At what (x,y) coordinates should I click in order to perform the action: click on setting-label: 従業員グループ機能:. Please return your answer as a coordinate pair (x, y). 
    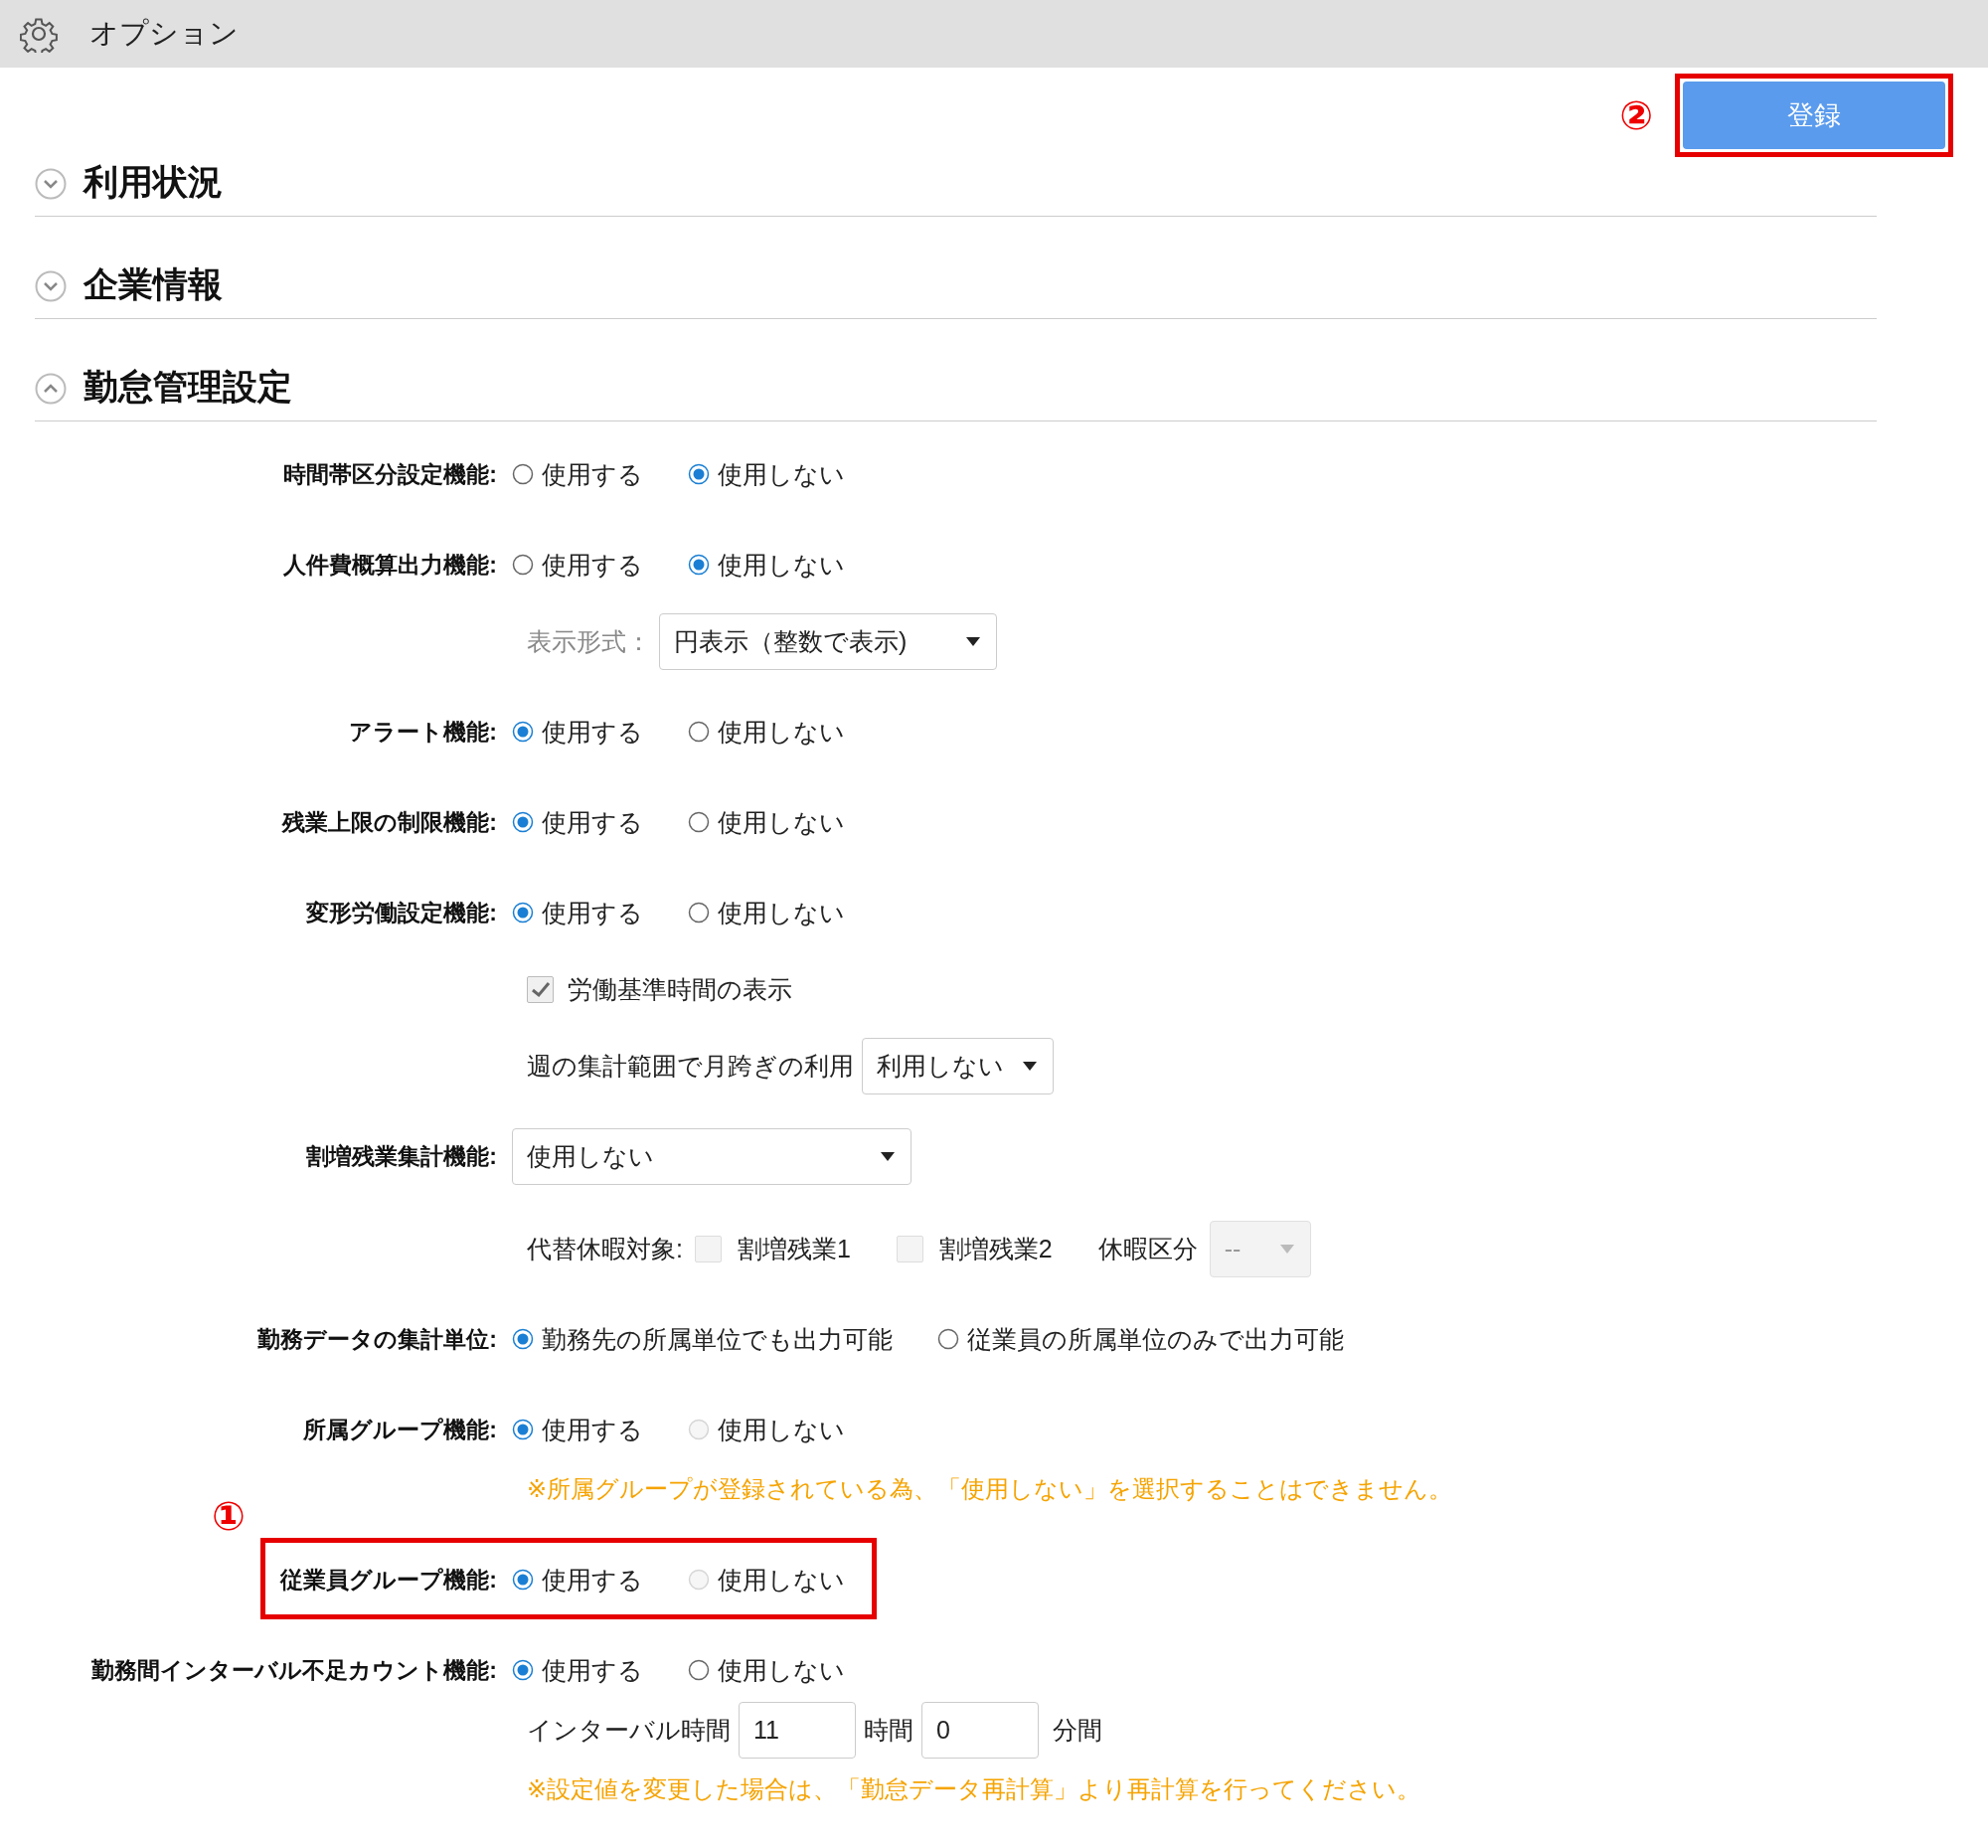
    Looking at the image, I should click on (388, 1580).